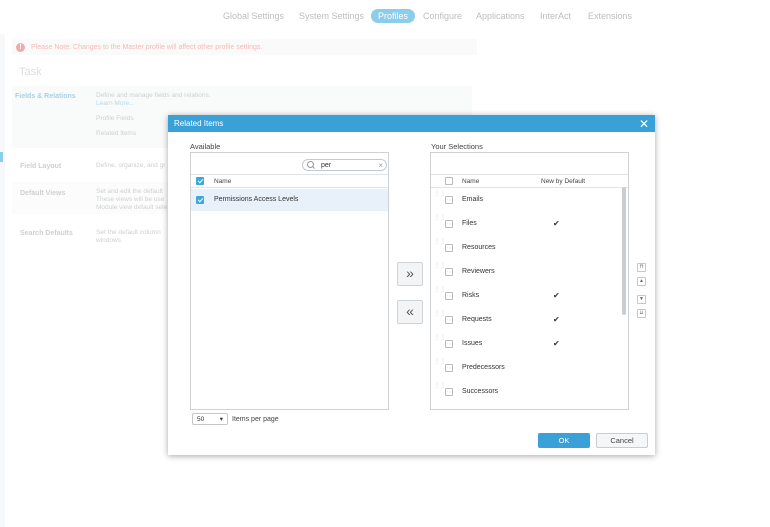 The height and width of the screenshot is (527, 770). I want to click on search-input, so click(348, 165).